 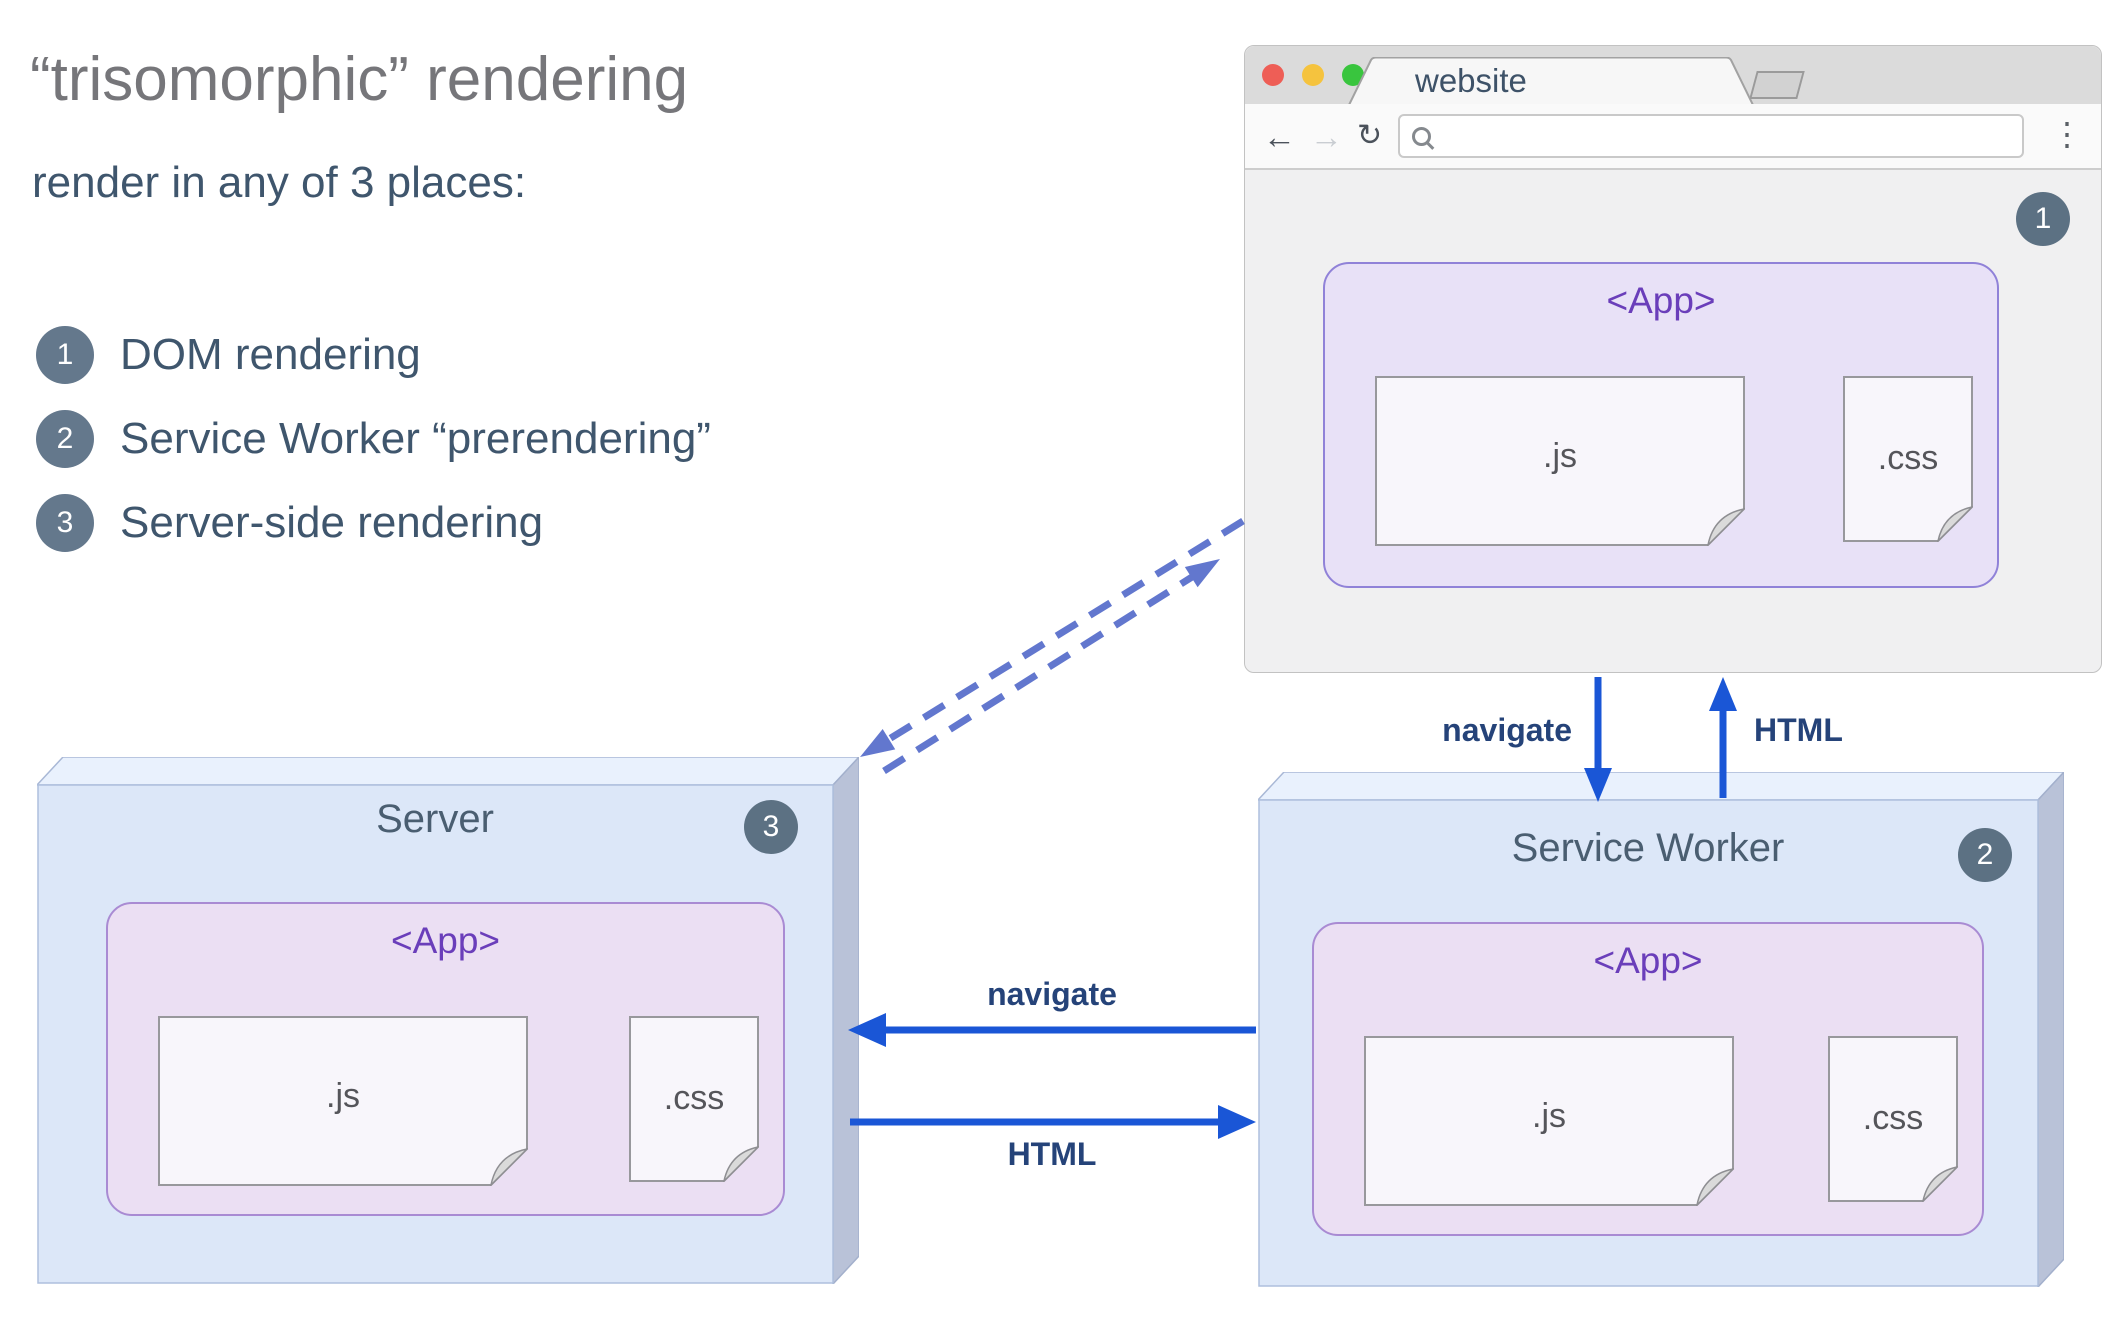 I want to click on forward-icon: →, so click(x=1326, y=136).